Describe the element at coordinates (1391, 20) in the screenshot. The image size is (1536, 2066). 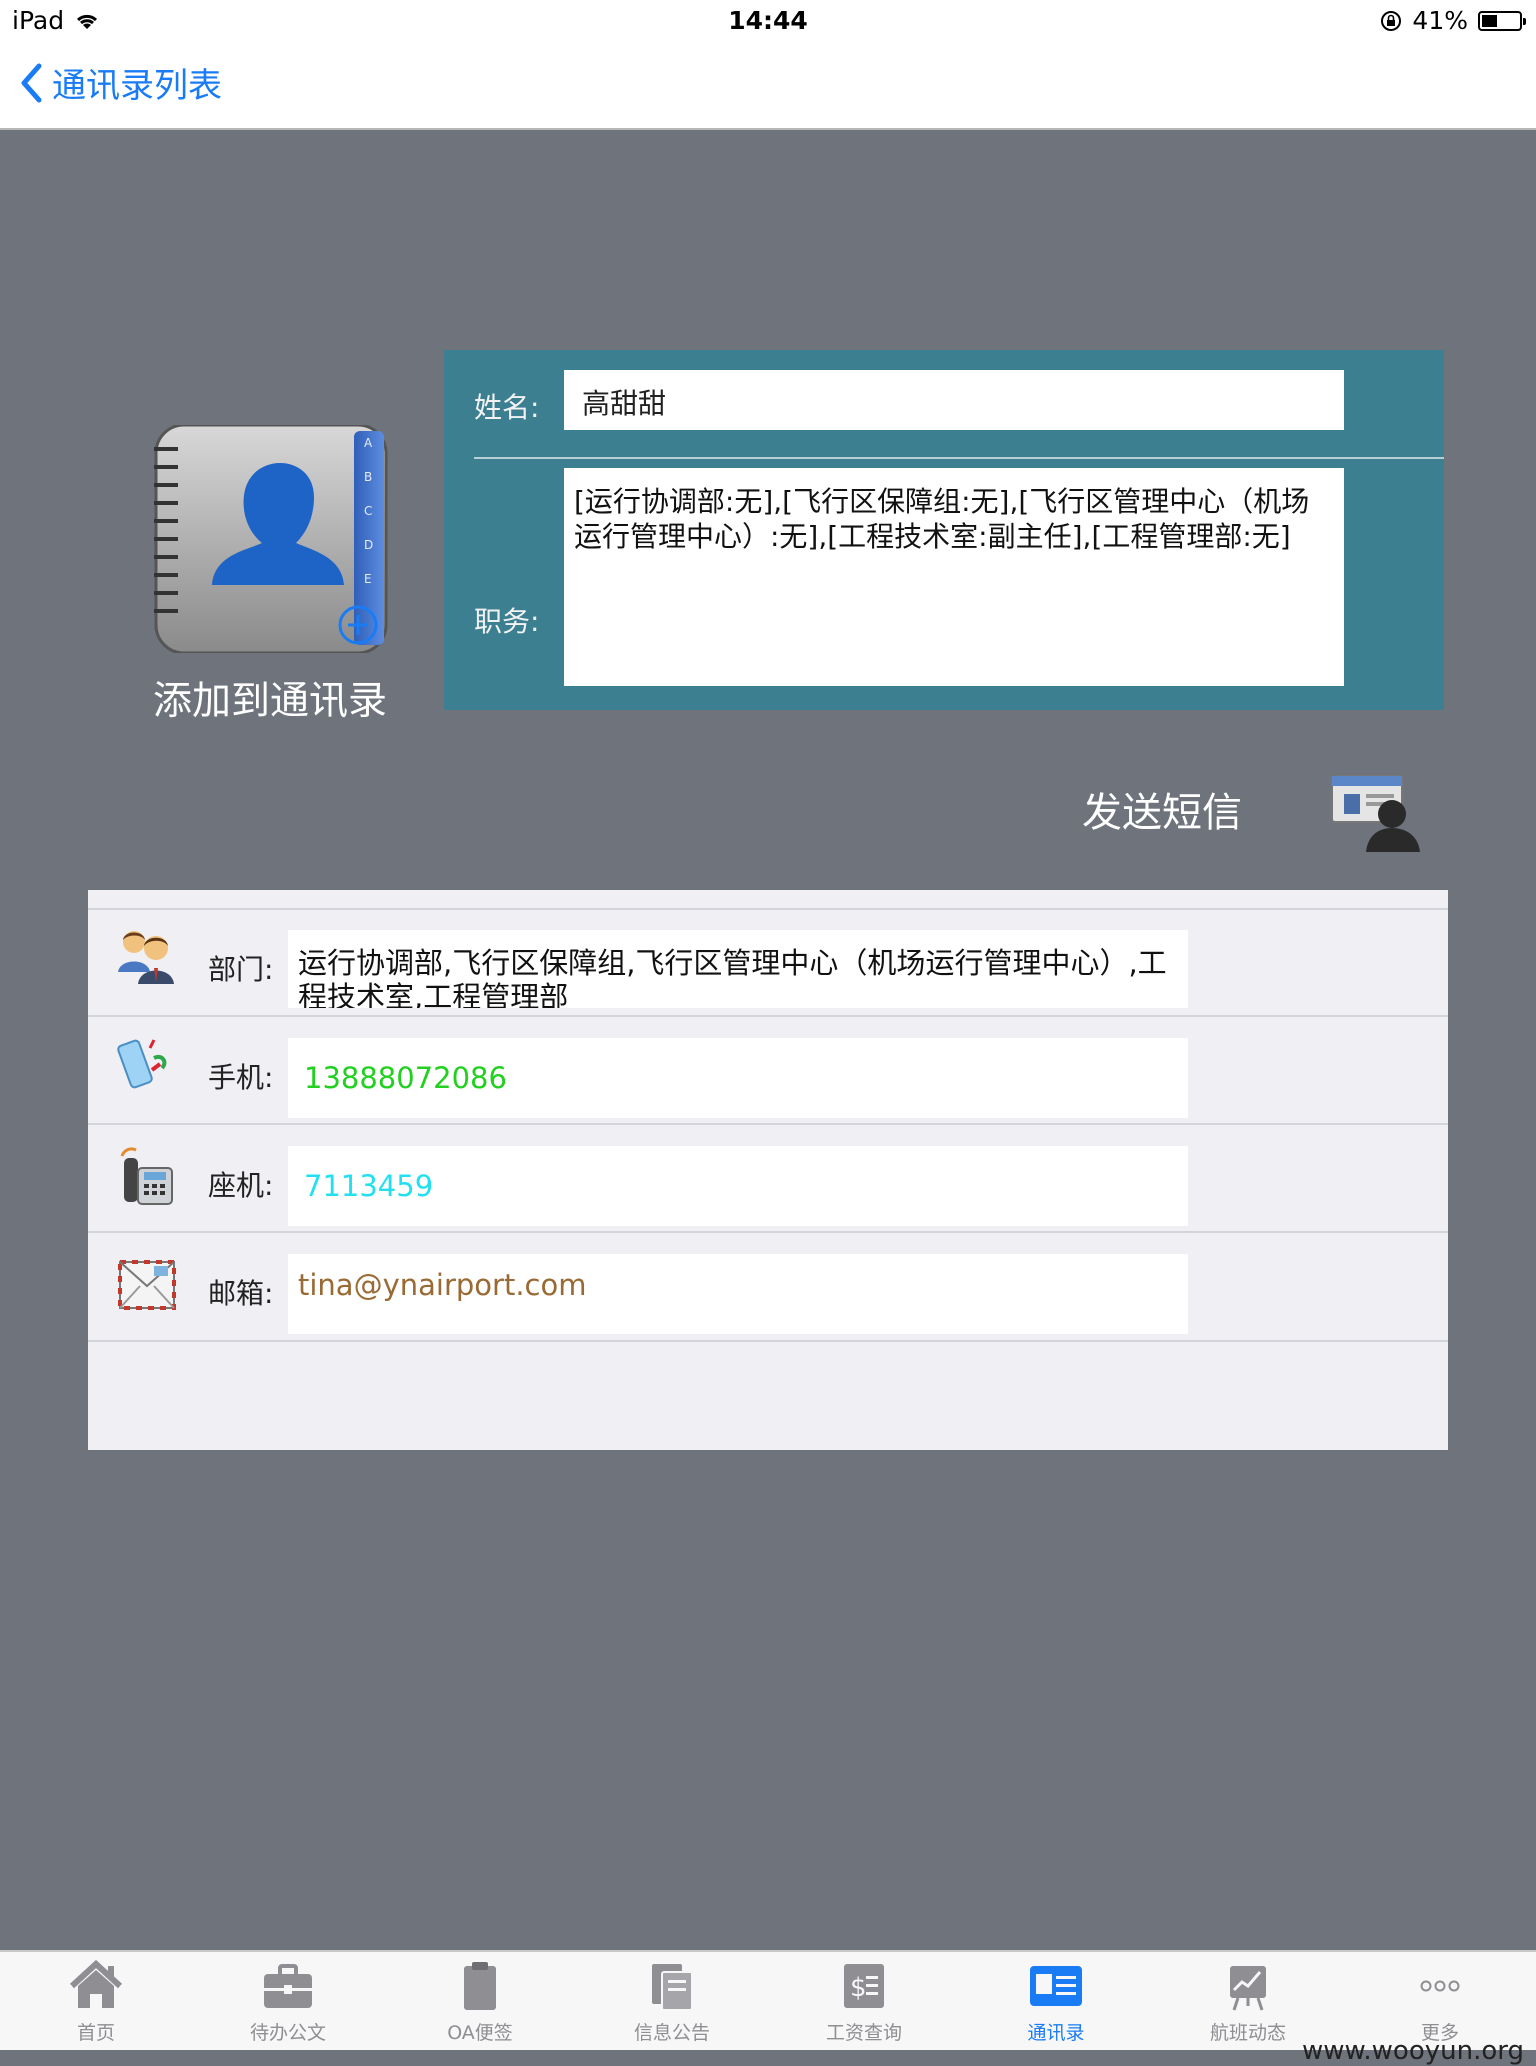
I see `rotation-lock-icon` at that location.